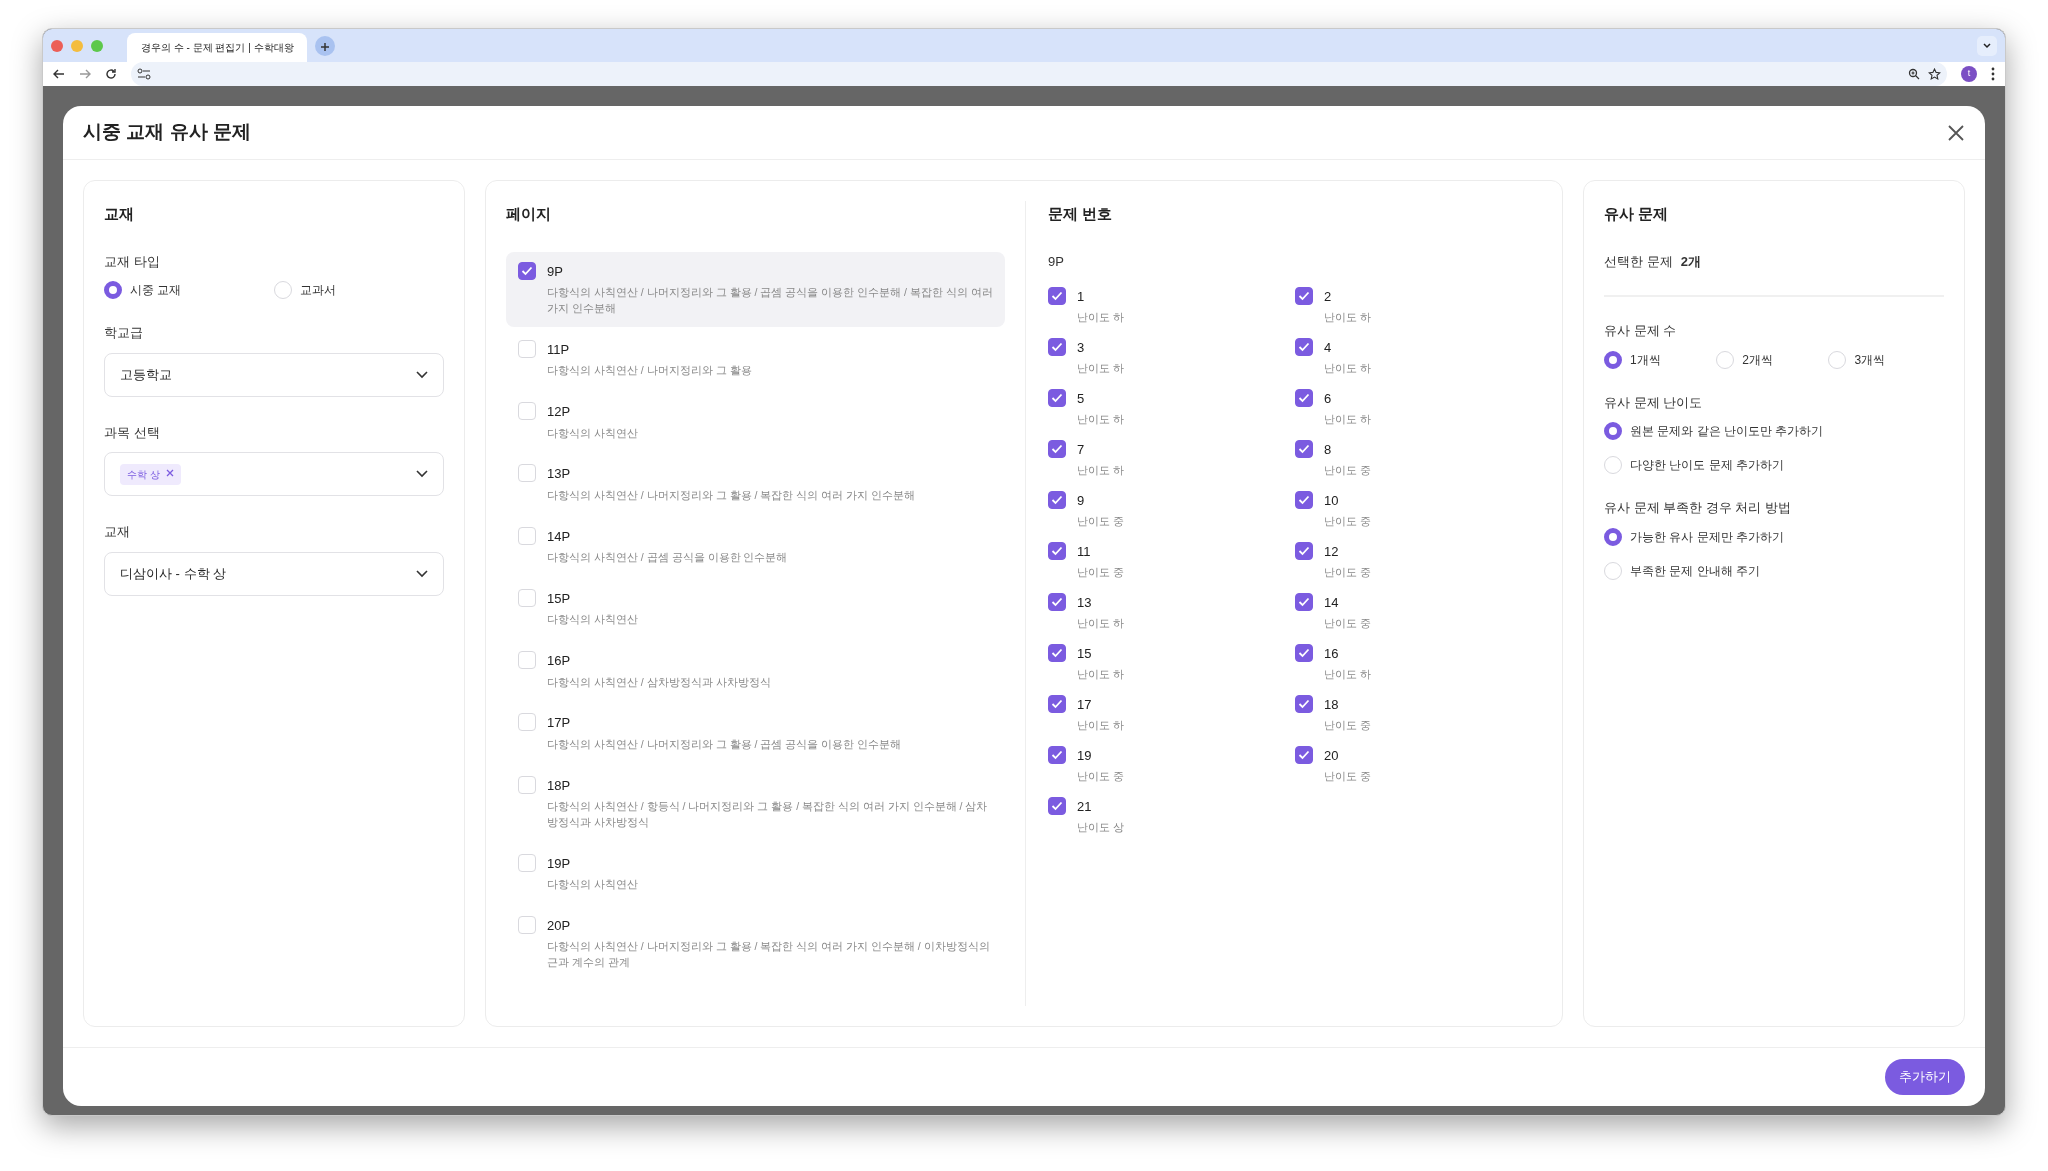 This screenshot has height=1171, width=2048. I want to click on page-topics: 다항식의 사칙연산 / 나머지정리와 그 활용 / 곱셈 공식을 이용한 인수분해, so click(724, 744).